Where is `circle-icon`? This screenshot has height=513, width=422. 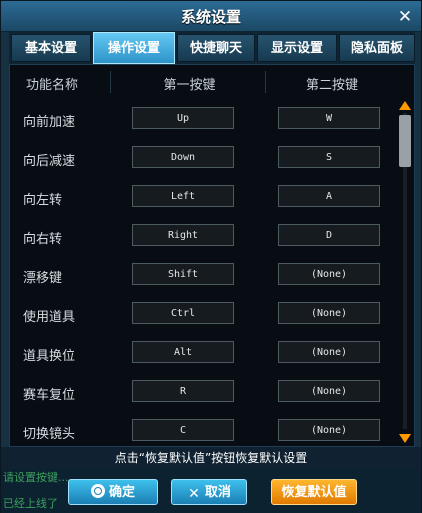 circle-icon is located at coordinates (97, 491).